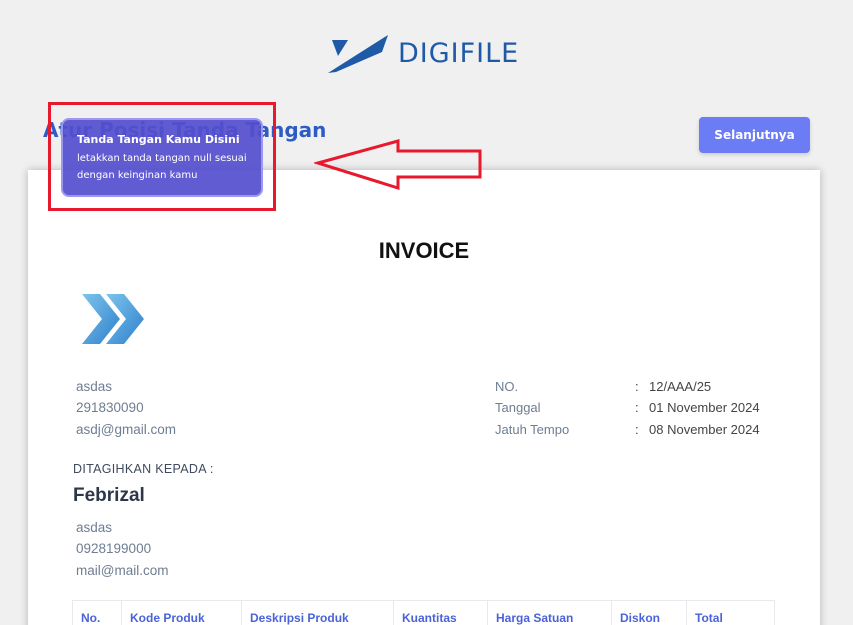 This screenshot has width=853, height=625. Describe the element at coordinates (122, 570) in the screenshot. I see `client-email: mail@mail.com` at that location.